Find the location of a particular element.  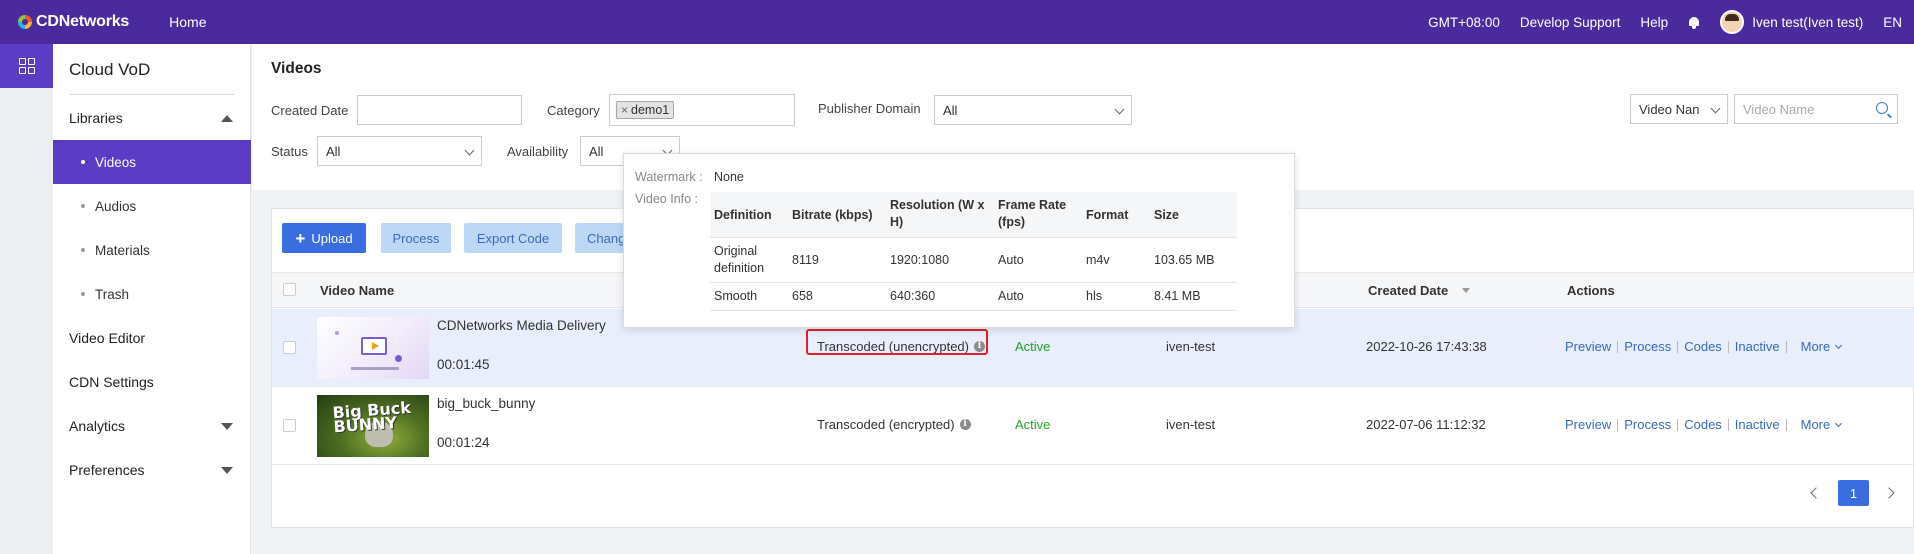

brand-name: CDNetworks is located at coordinates (83, 21).